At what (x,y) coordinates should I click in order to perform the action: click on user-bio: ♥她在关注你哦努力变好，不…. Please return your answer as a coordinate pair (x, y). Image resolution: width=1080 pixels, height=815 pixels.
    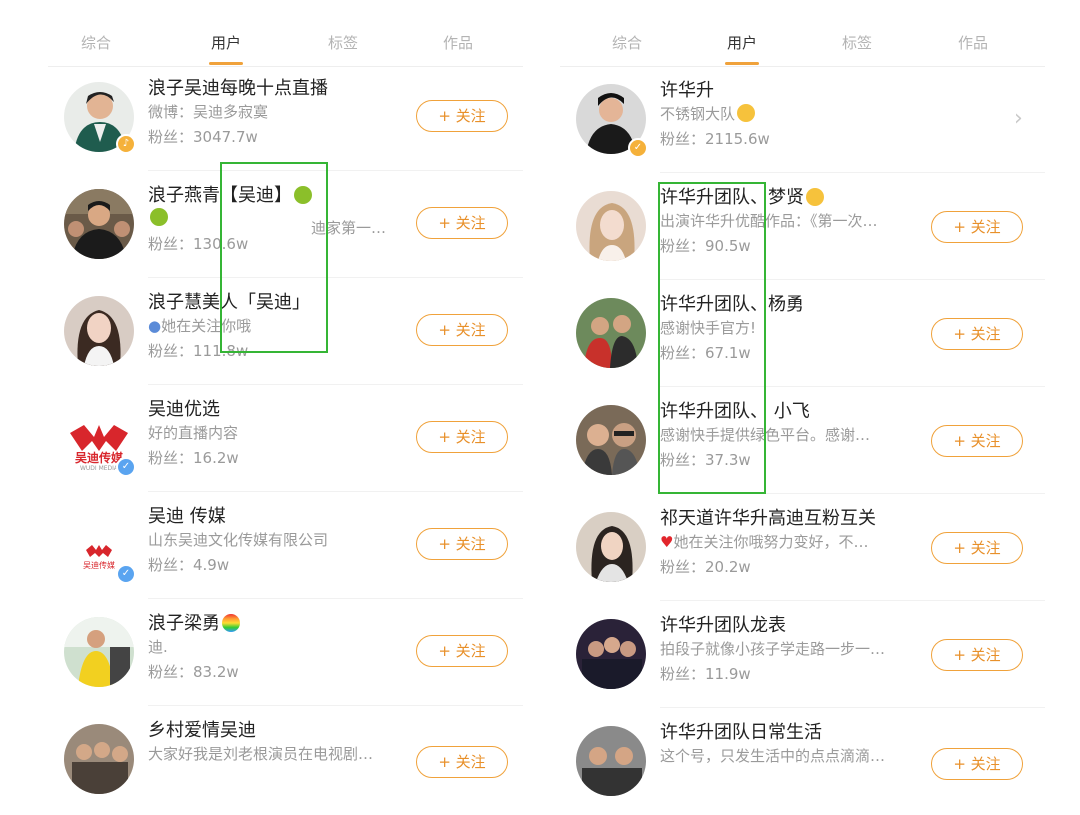
    Looking at the image, I should click on (764, 541).